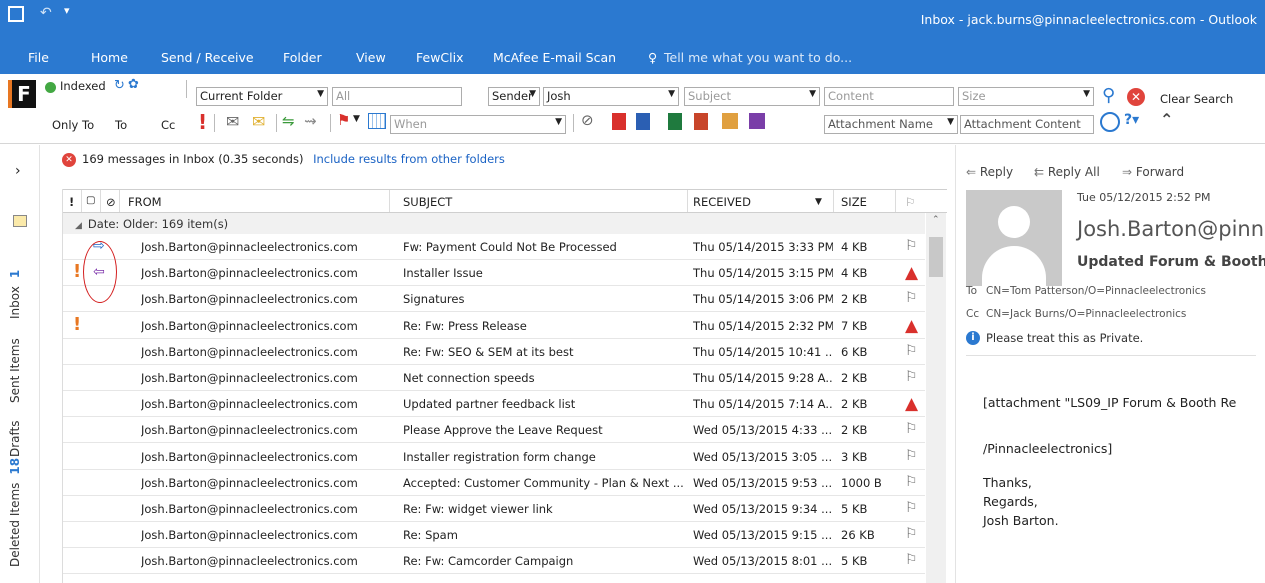 The width and height of the screenshot is (1265, 583). I want to click on content-placeholder: Content, so click(851, 96).